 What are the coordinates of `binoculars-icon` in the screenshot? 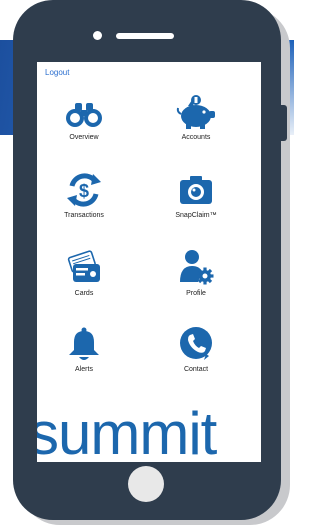 It's located at (84, 115).